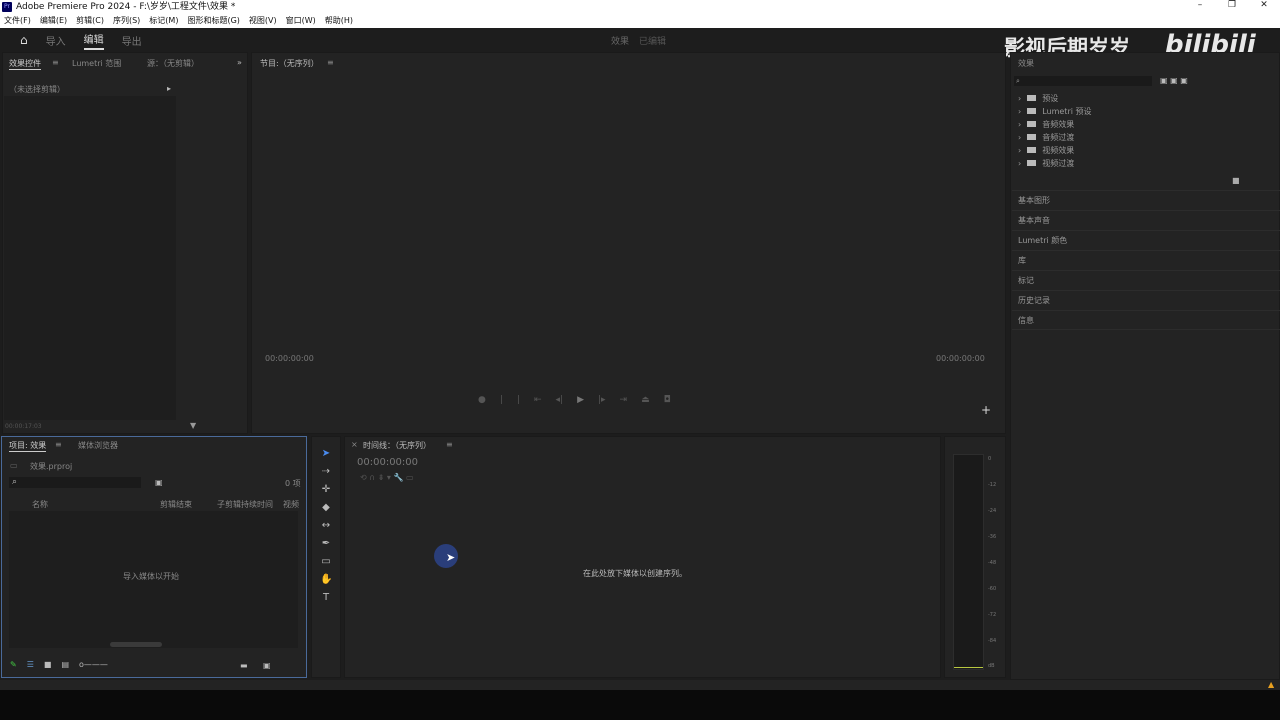 The width and height of the screenshot is (1280, 720). What do you see at coordinates (397, 445) in the screenshot?
I see `timeline-title: 时间线：（无序列）` at bounding box center [397, 445].